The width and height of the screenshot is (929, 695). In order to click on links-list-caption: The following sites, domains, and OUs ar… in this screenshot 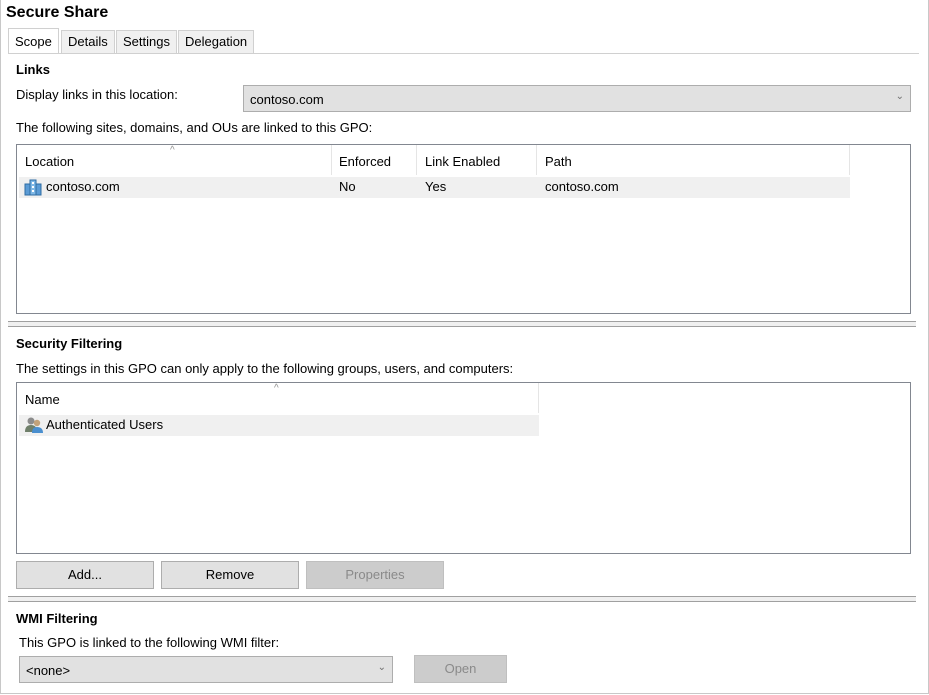, I will do `click(194, 127)`.